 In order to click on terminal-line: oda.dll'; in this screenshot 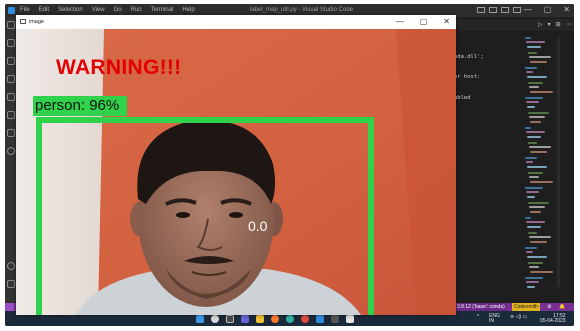, I will do `click(469, 57)`.